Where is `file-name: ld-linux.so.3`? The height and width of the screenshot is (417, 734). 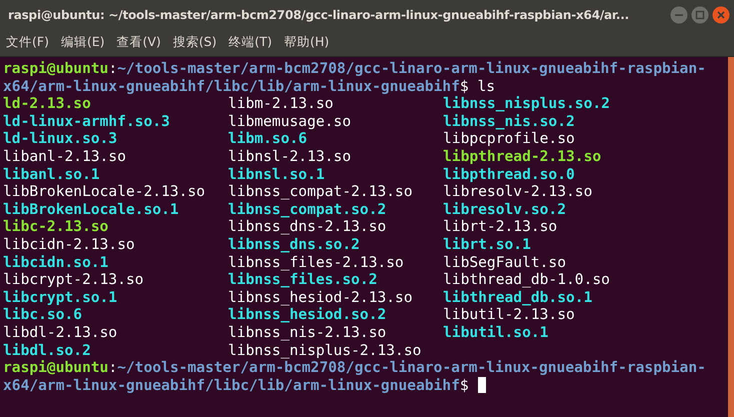 file-name: ld-linux.so.3 is located at coordinates (60, 139).